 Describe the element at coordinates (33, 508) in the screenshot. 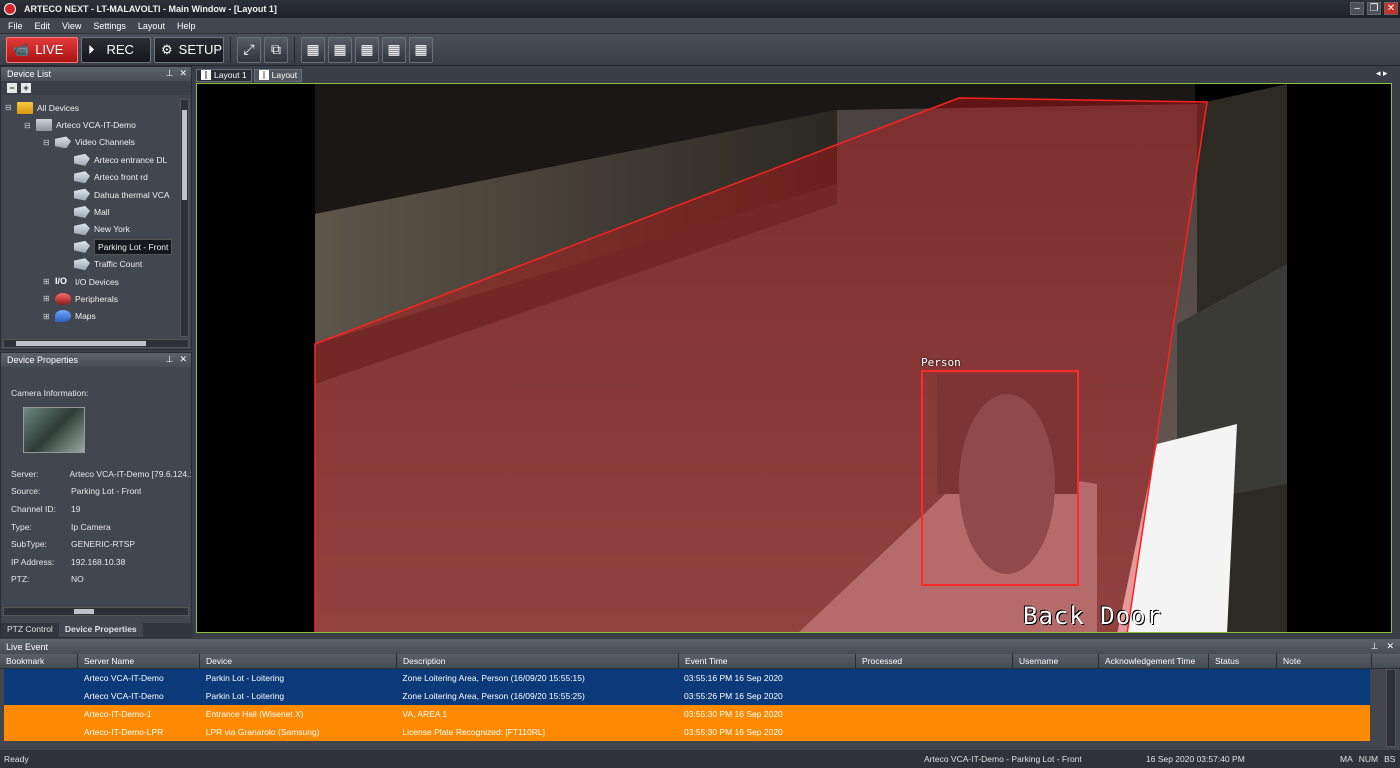

I see `property-key: Channel ID:` at that location.